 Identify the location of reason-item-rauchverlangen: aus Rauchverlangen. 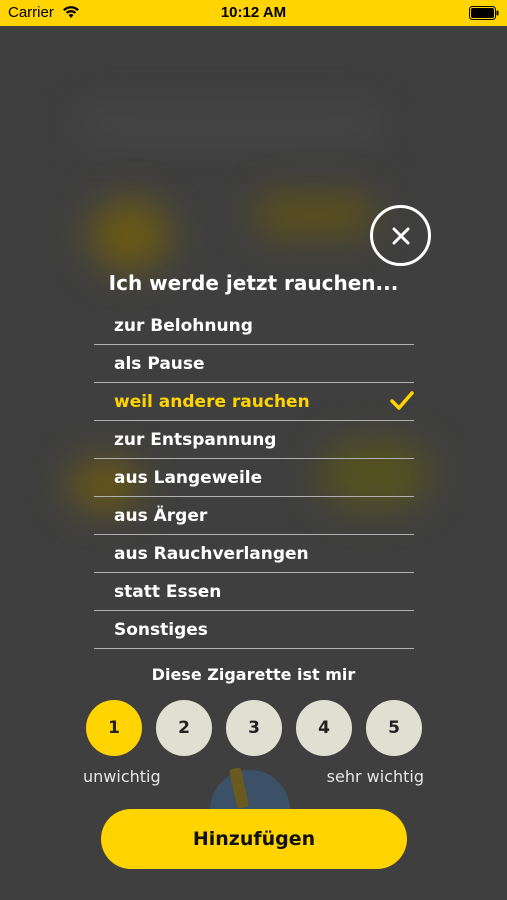
(254, 554).